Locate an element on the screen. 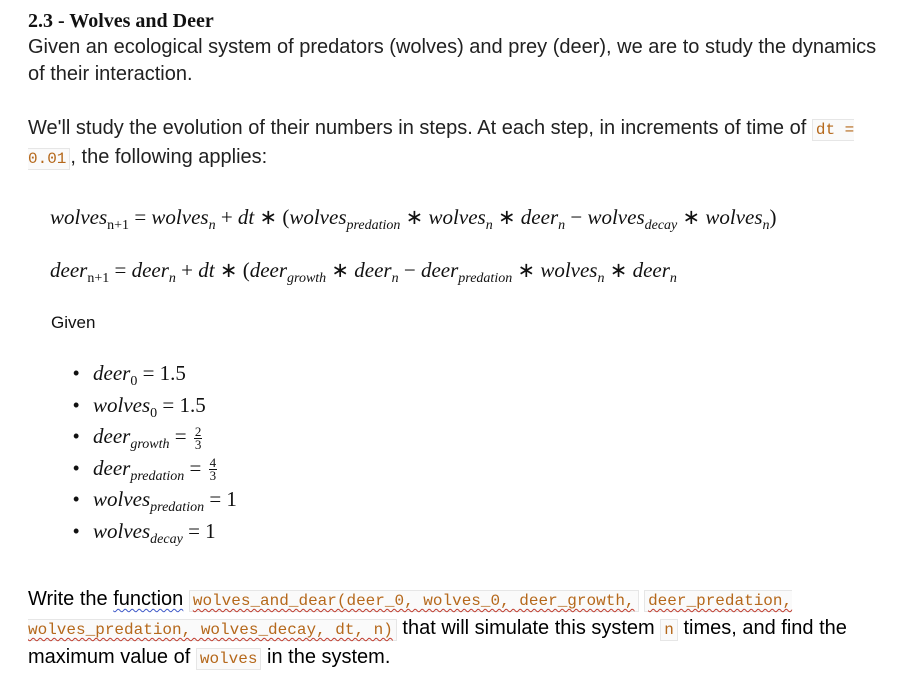  eq2-factor2-sub: n is located at coordinates (601, 279).